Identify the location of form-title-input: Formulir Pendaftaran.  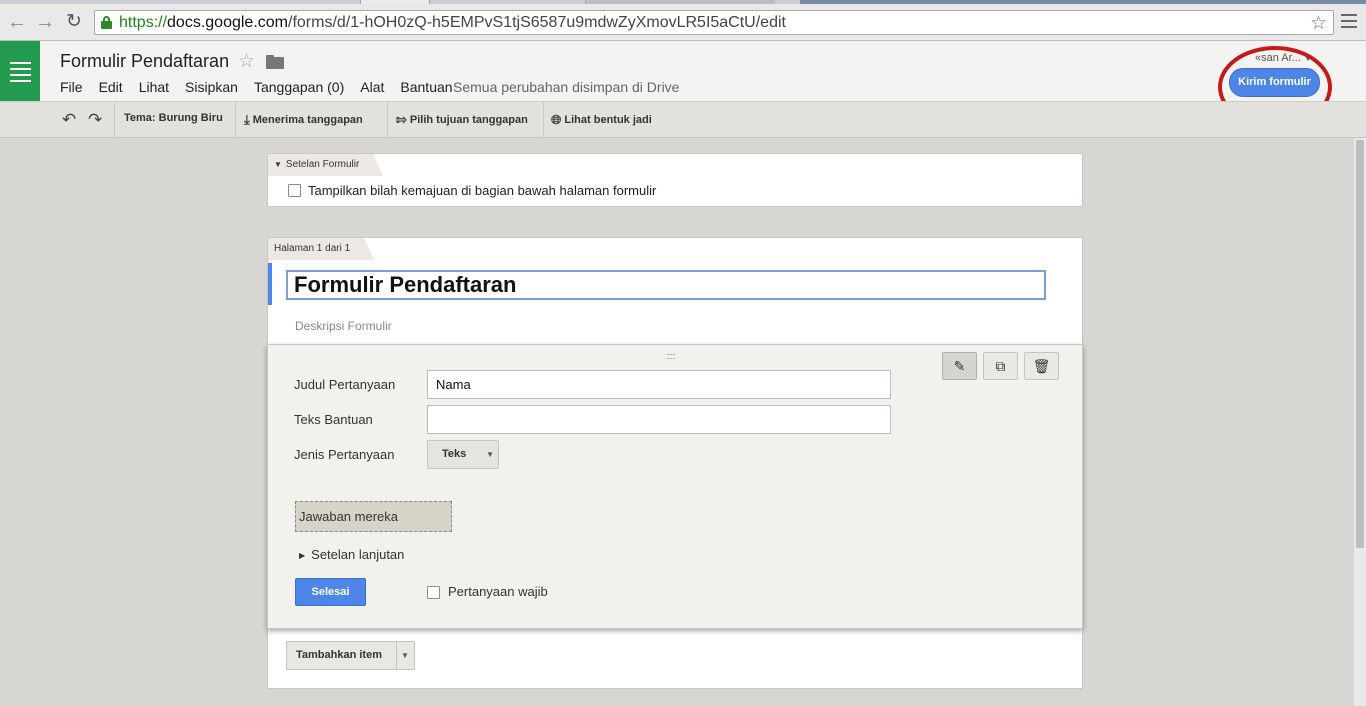
(666, 285).